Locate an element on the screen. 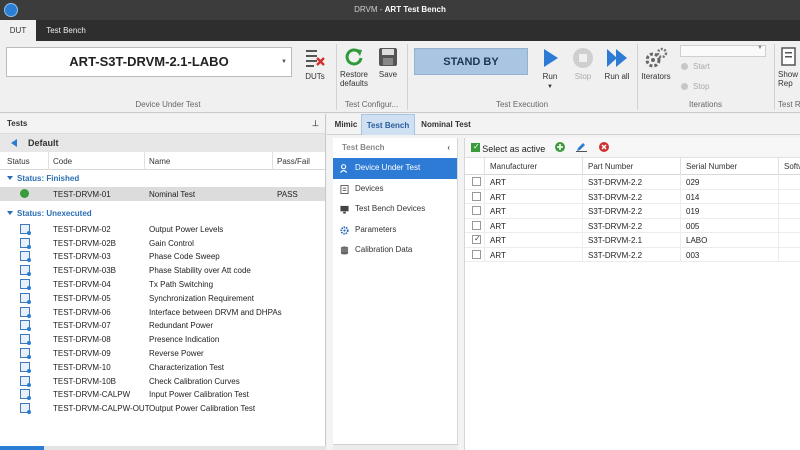  tests-root-row: Default is located at coordinates (162, 143).